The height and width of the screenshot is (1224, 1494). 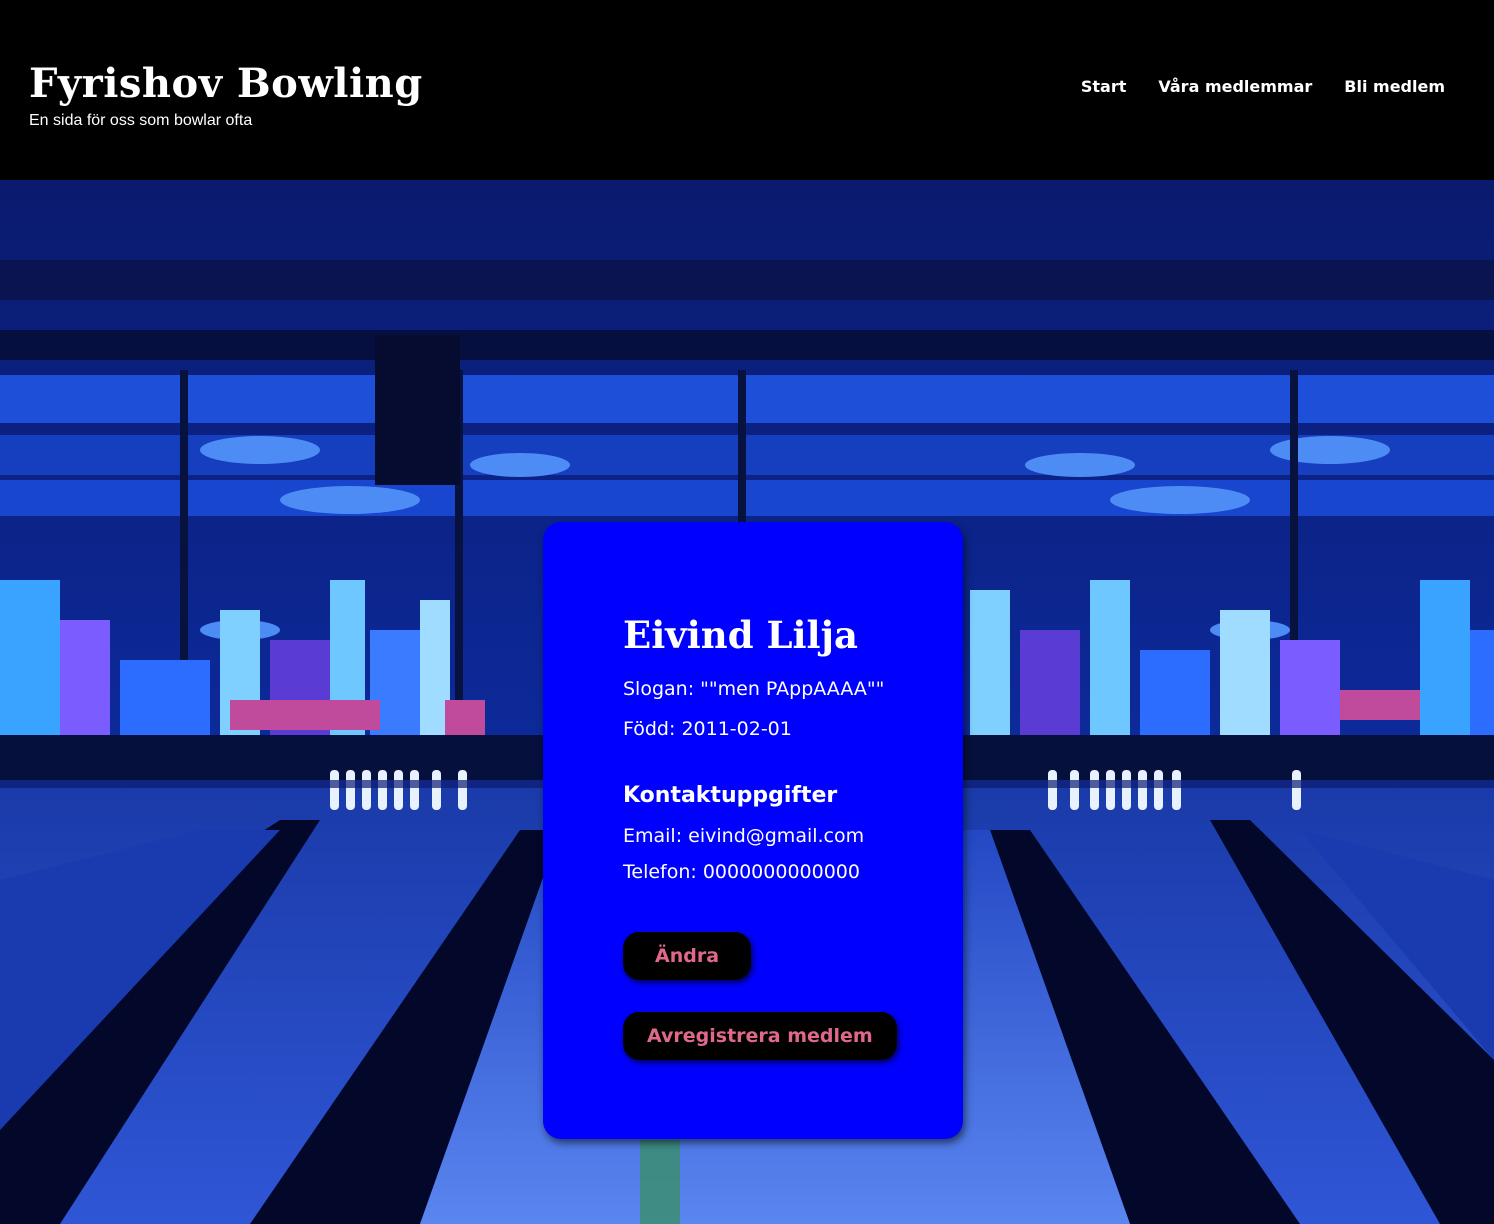 What do you see at coordinates (1104, 87) in the screenshot?
I see `nav-link-start: Start` at bounding box center [1104, 87].